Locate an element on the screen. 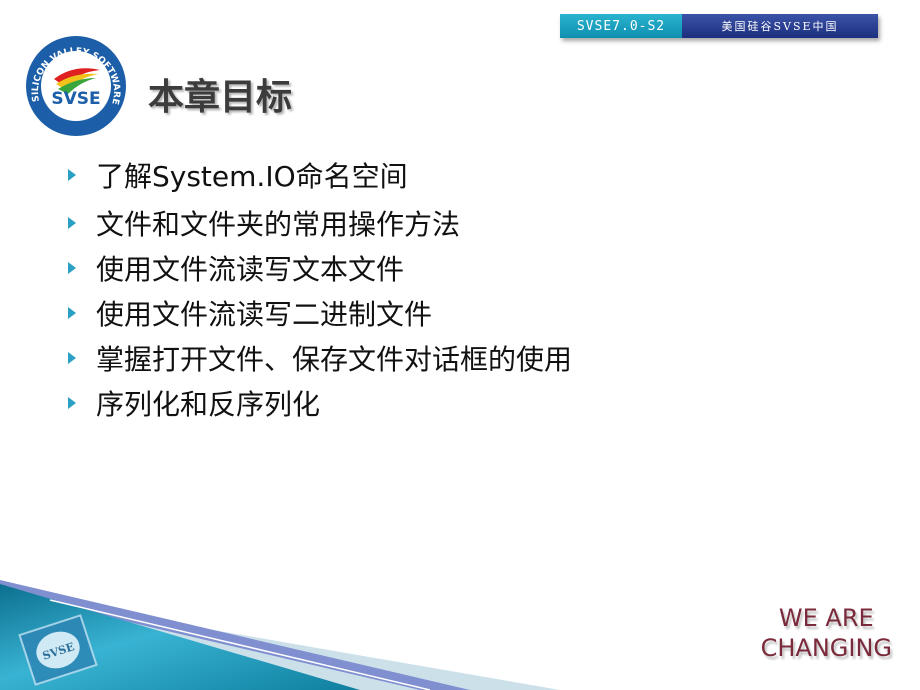 The height and width of the screenshot is (690, 920). objective-item: 序列化和反序列化 is located at coordinates (319, 402).